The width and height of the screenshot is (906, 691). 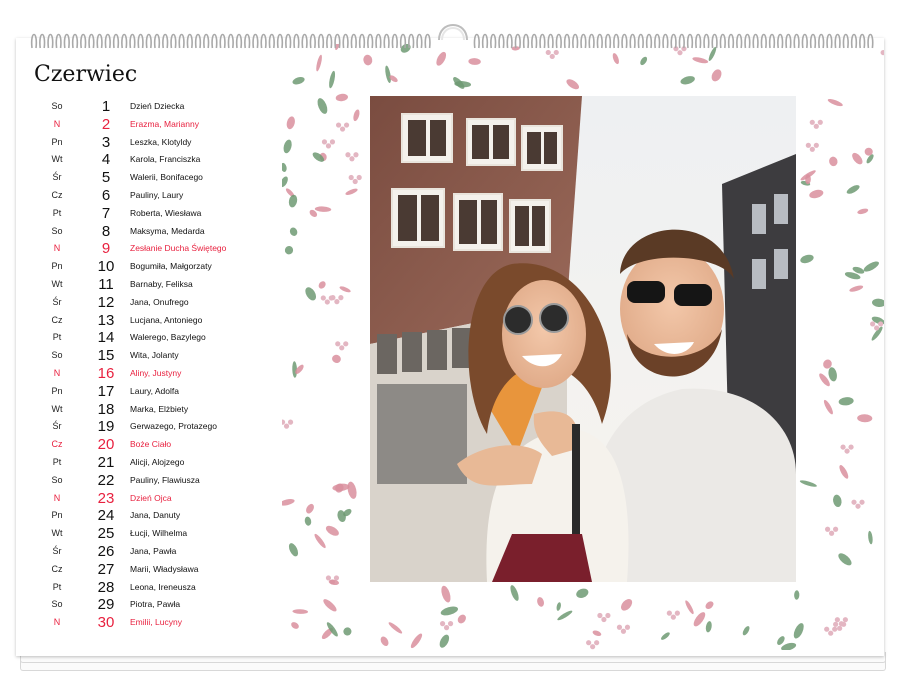 I want to click on day-row: Śr 5 Walerii, Bonifacego, so click(x=146, y=178).